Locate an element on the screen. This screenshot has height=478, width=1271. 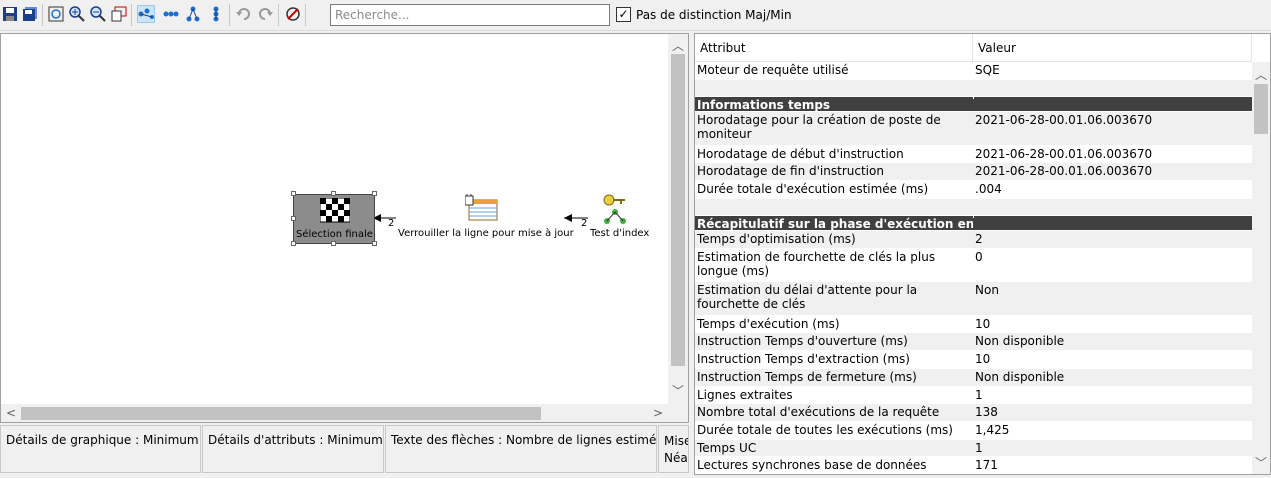
search-input is located at coordinates (470, 15).